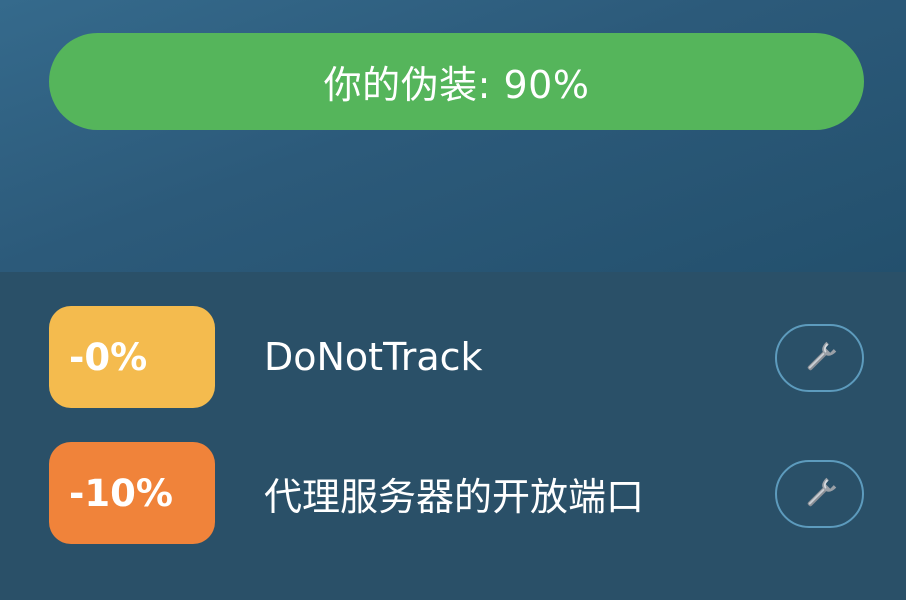 The height and width of the screenshot is (600, 906). I want to click on check-name: 代理服务器的开放端口, so click(454, 496).